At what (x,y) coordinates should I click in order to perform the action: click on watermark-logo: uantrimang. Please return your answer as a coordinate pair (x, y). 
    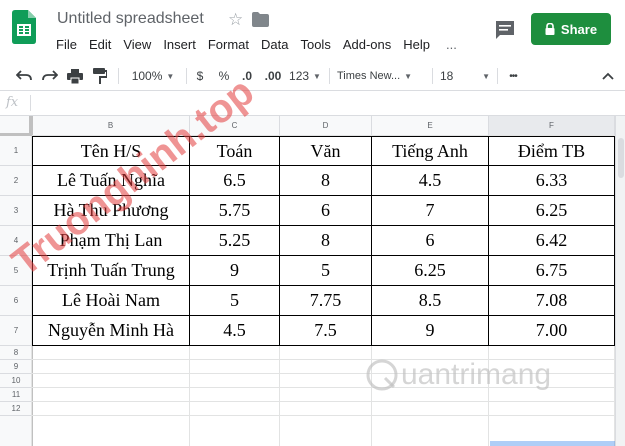
    Looking at the image, I should click on (458, 375).